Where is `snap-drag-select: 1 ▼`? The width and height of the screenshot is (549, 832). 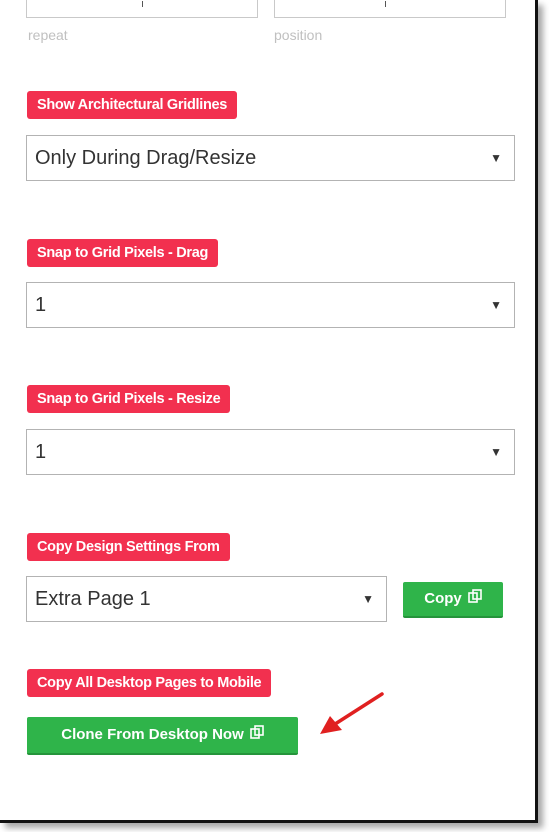 snap-drag-select: 1 ▼ is located at coordinates (270, 305).